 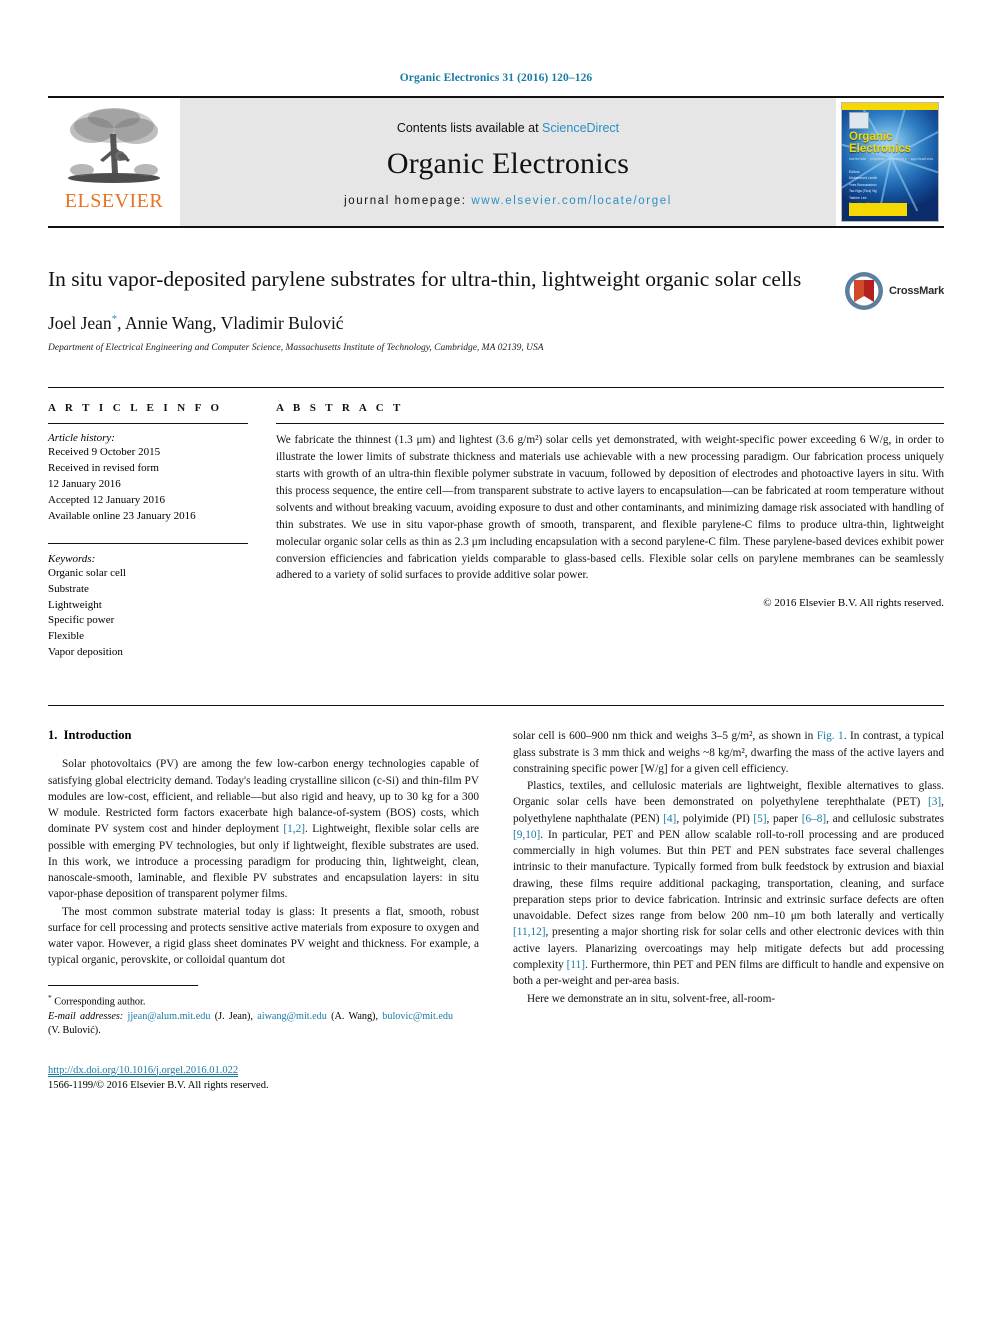 What do you see at coordinates (87, 572) in the screenshot?
I see `keyword-item: Organic solar cell` at bounding box center [87, 572].